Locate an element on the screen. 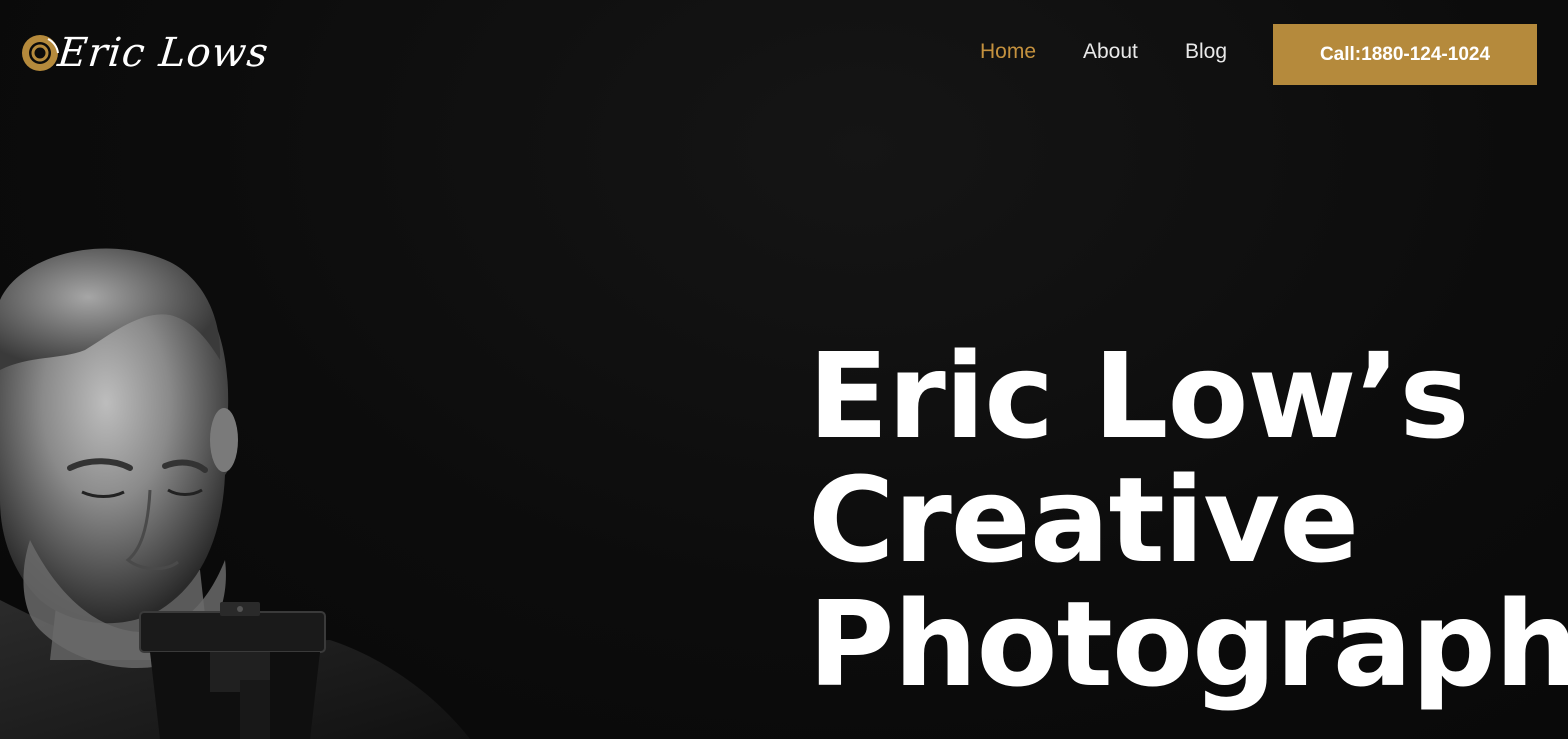  hero-title-line-3: Photograph is located at coordinates (1188, 644).